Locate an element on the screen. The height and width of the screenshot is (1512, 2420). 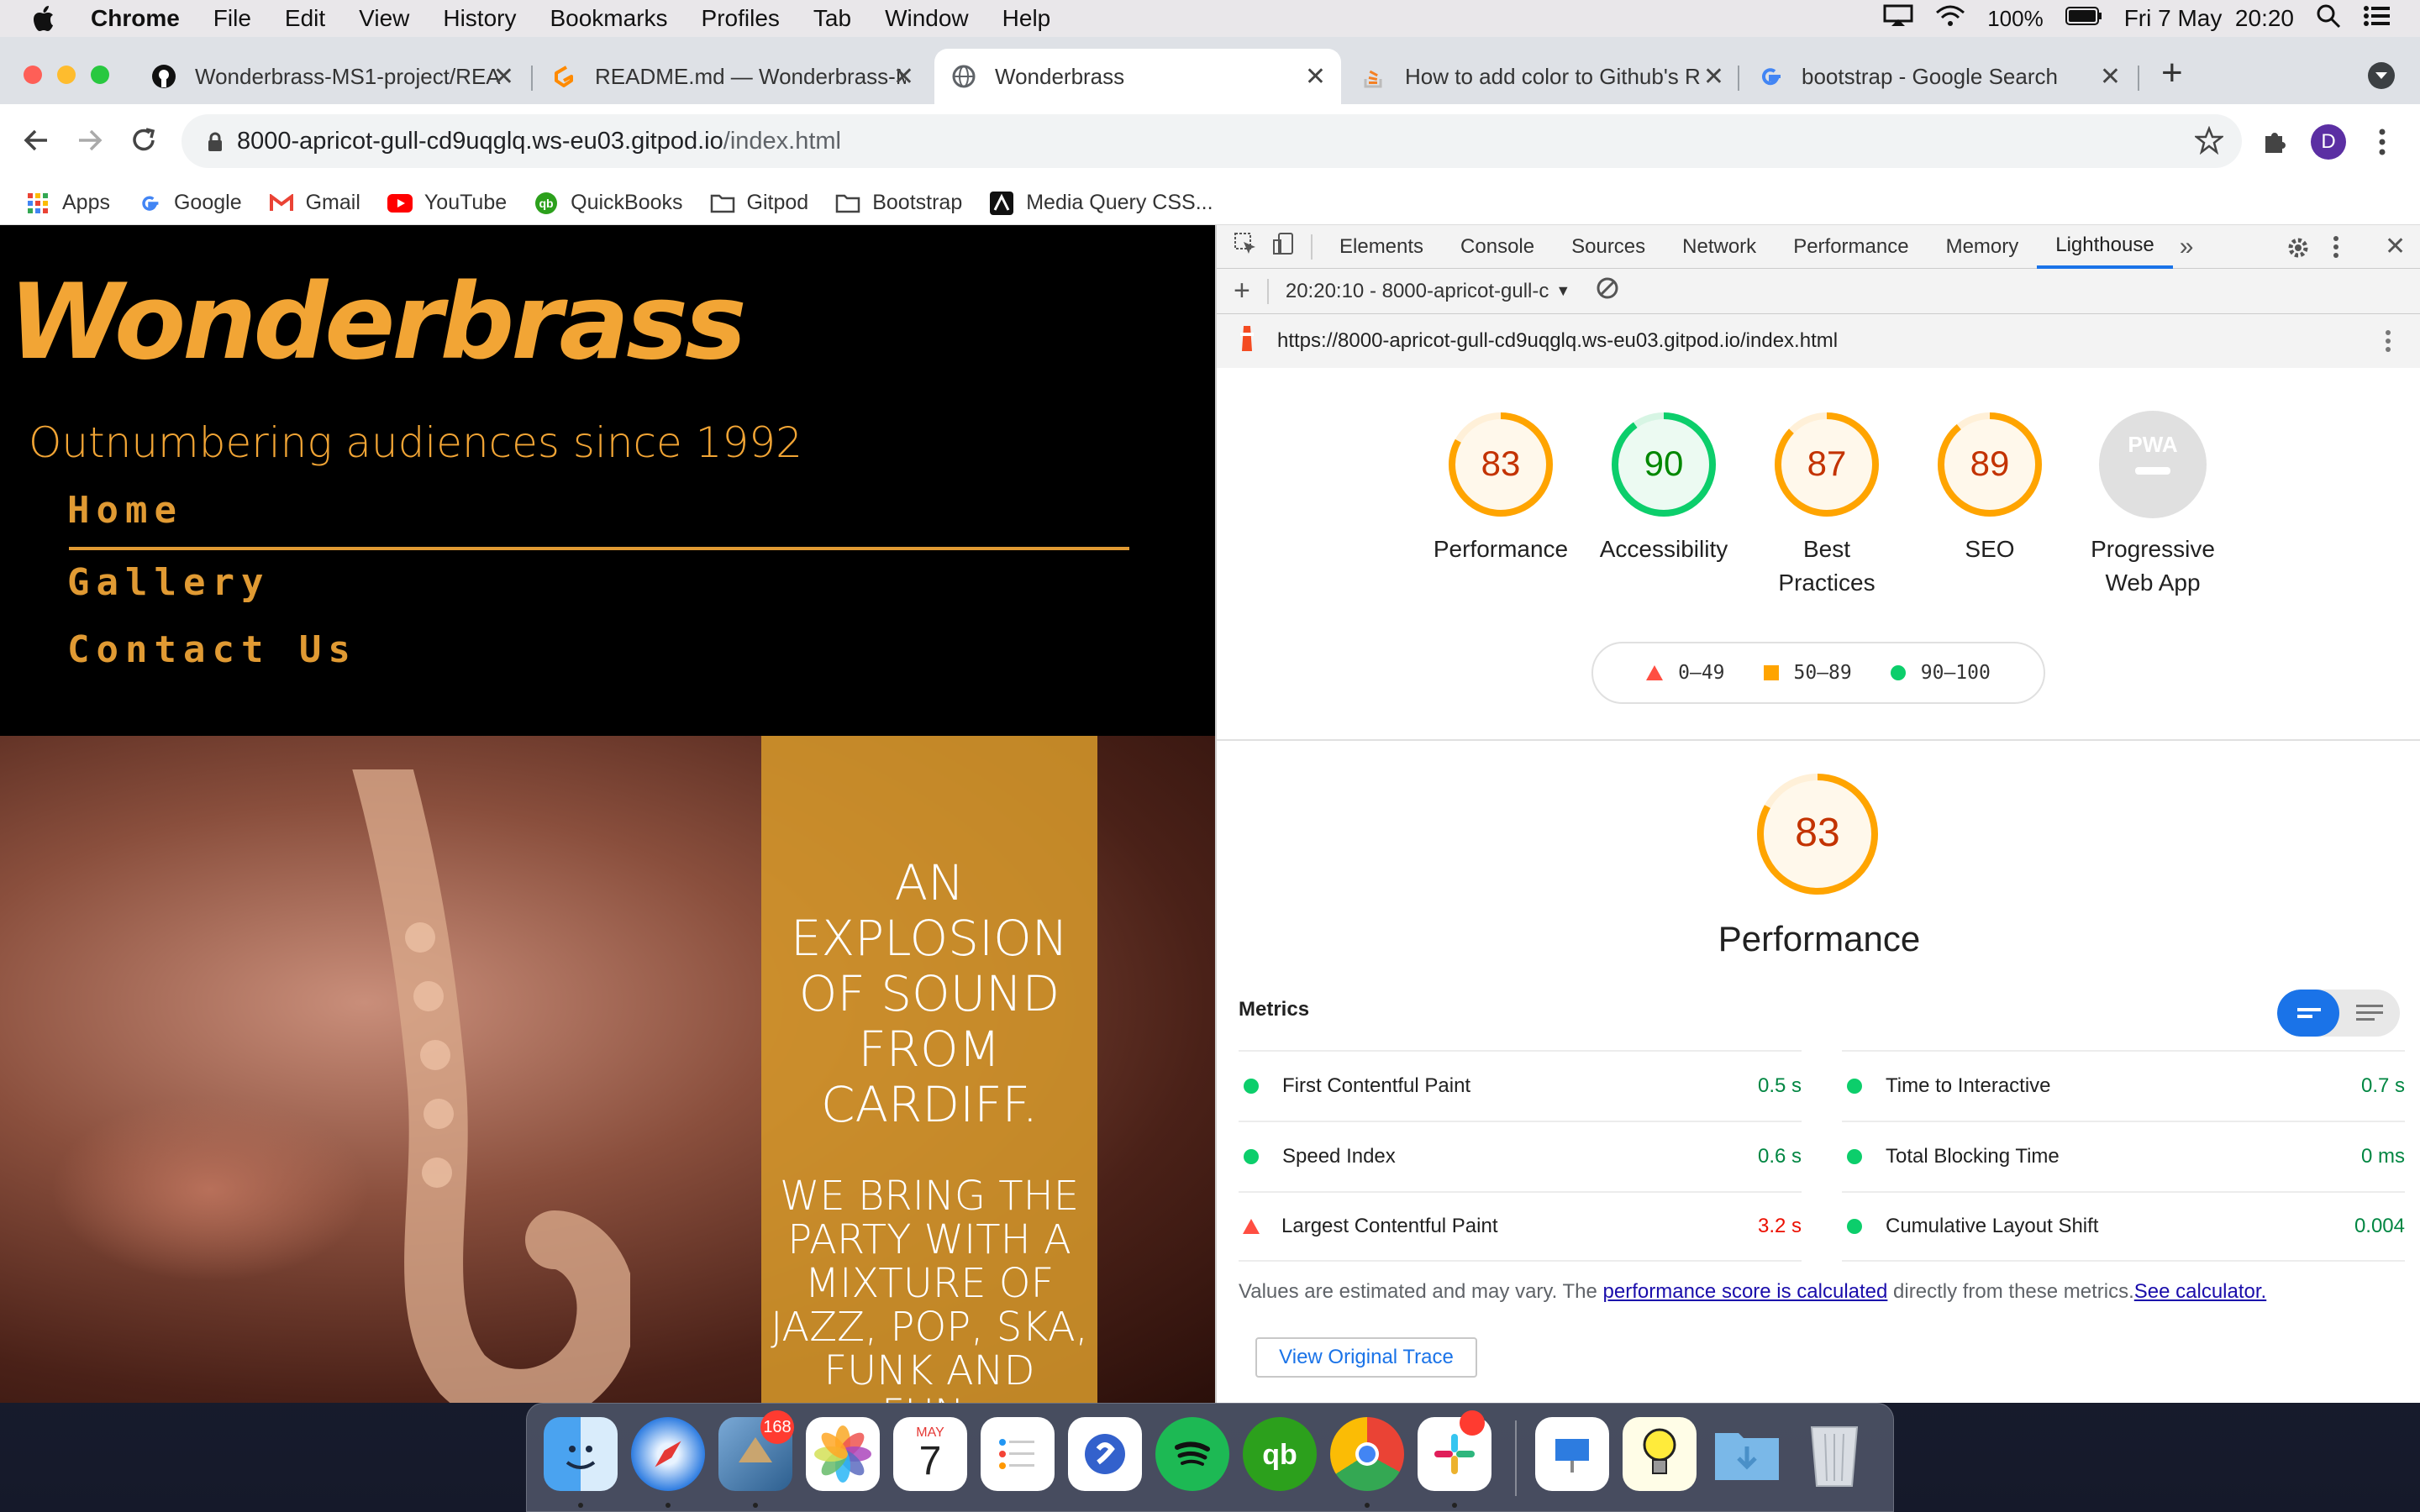
see-calculator-link: See calculator. is located at coordinates (2200, 1291).